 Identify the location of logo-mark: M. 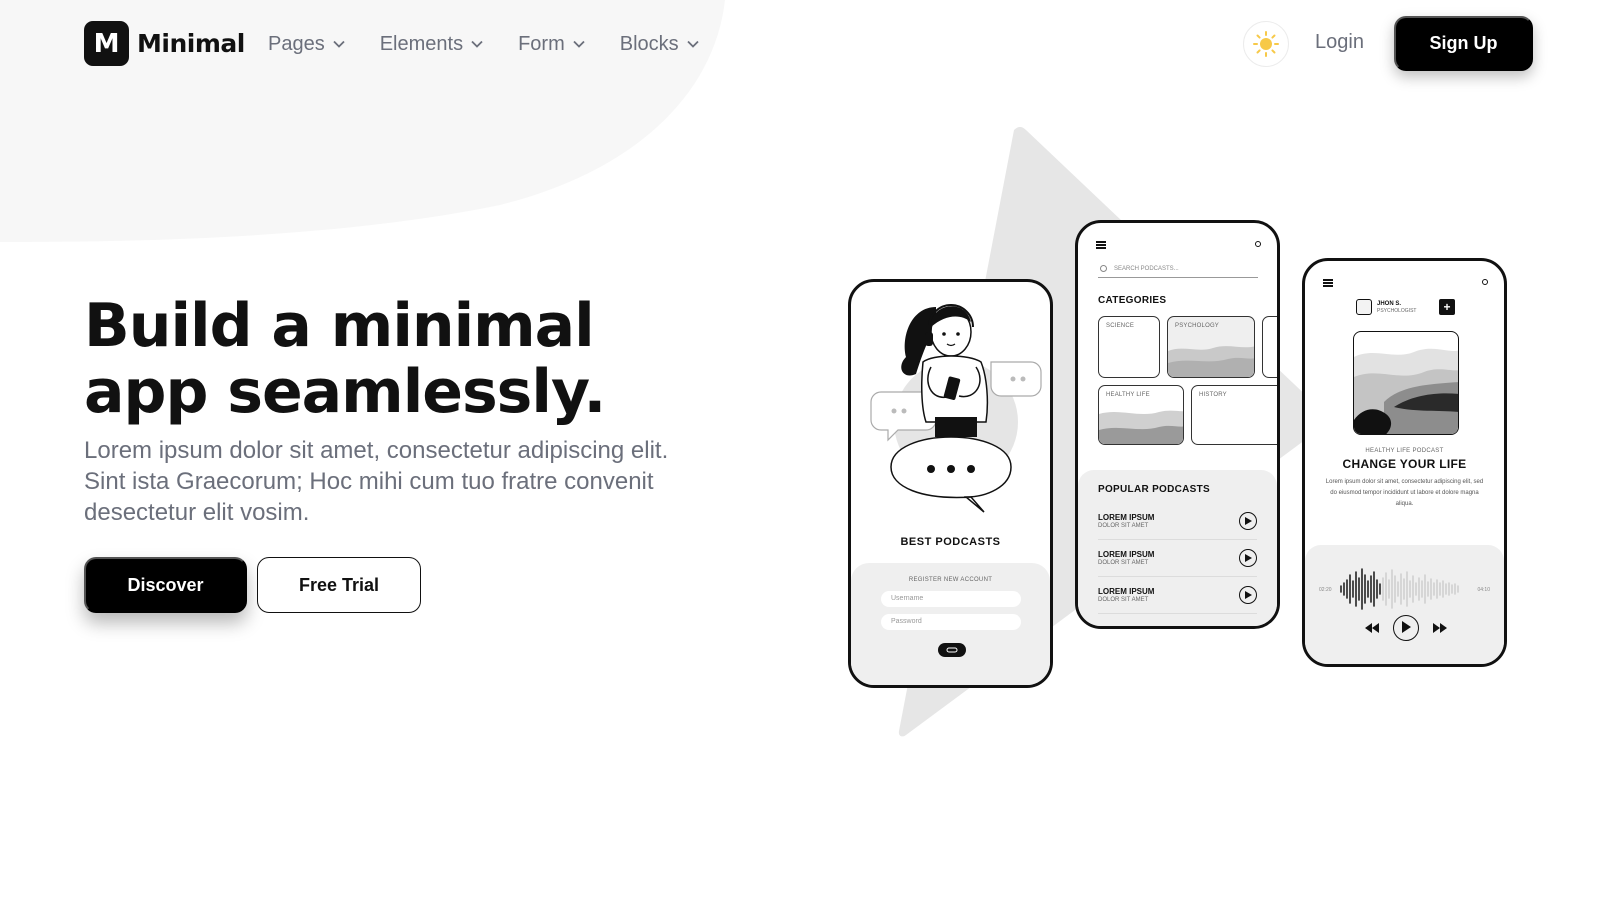
(106, 43).